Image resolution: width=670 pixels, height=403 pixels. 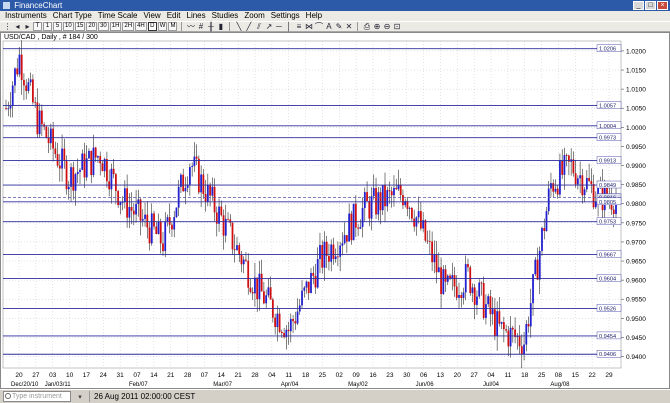 What do you see at coordinates (376, 26) in the screenshot?
I see `zoom-in-icon: ⊕` at bounding box center [376, 26].